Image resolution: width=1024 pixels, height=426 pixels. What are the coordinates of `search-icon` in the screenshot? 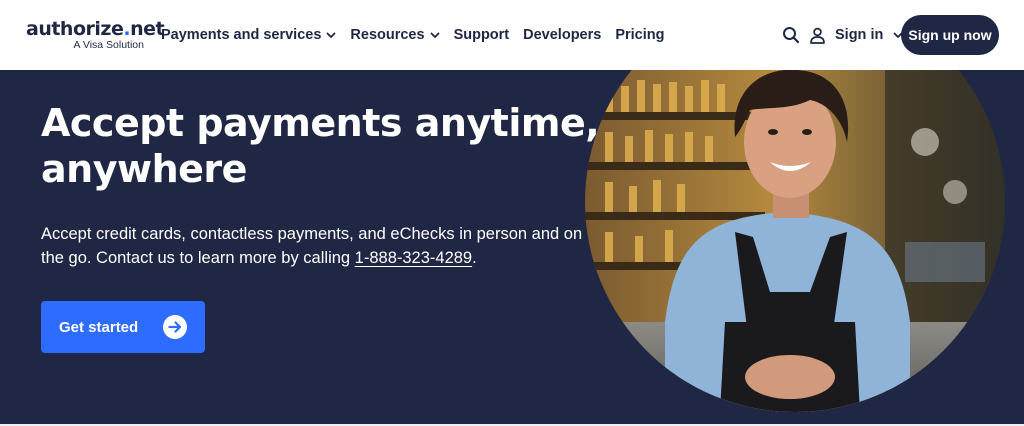 It's located at (791, 35).